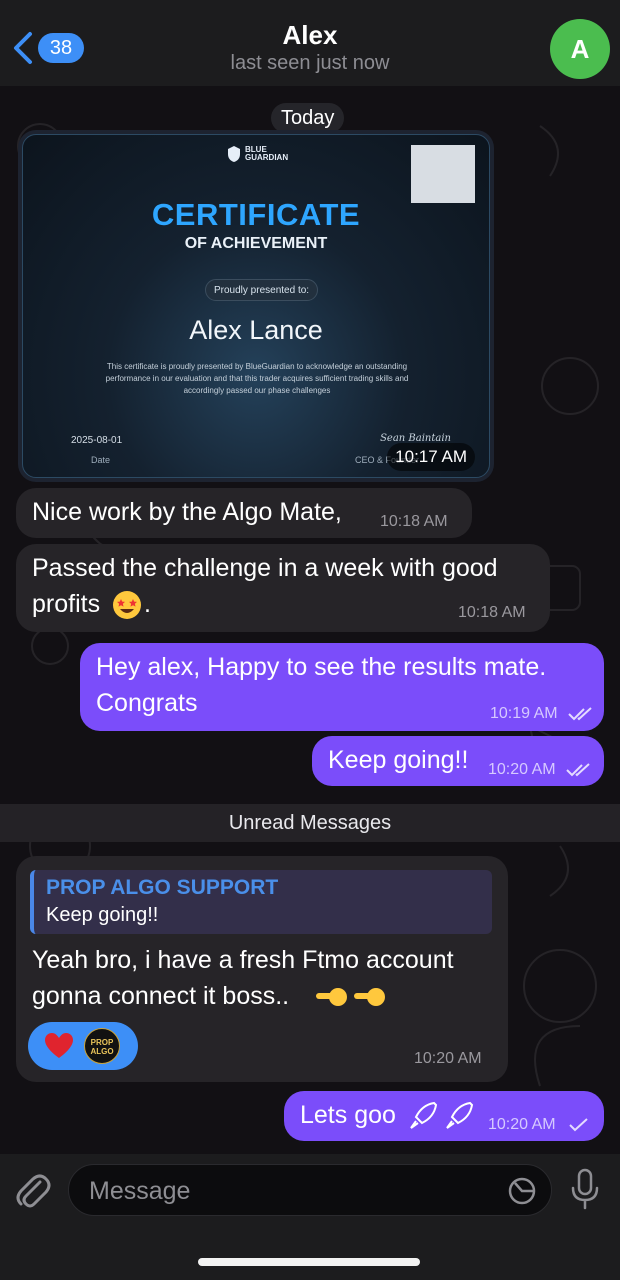  I want to click on check-icon, so click(578, 1125).